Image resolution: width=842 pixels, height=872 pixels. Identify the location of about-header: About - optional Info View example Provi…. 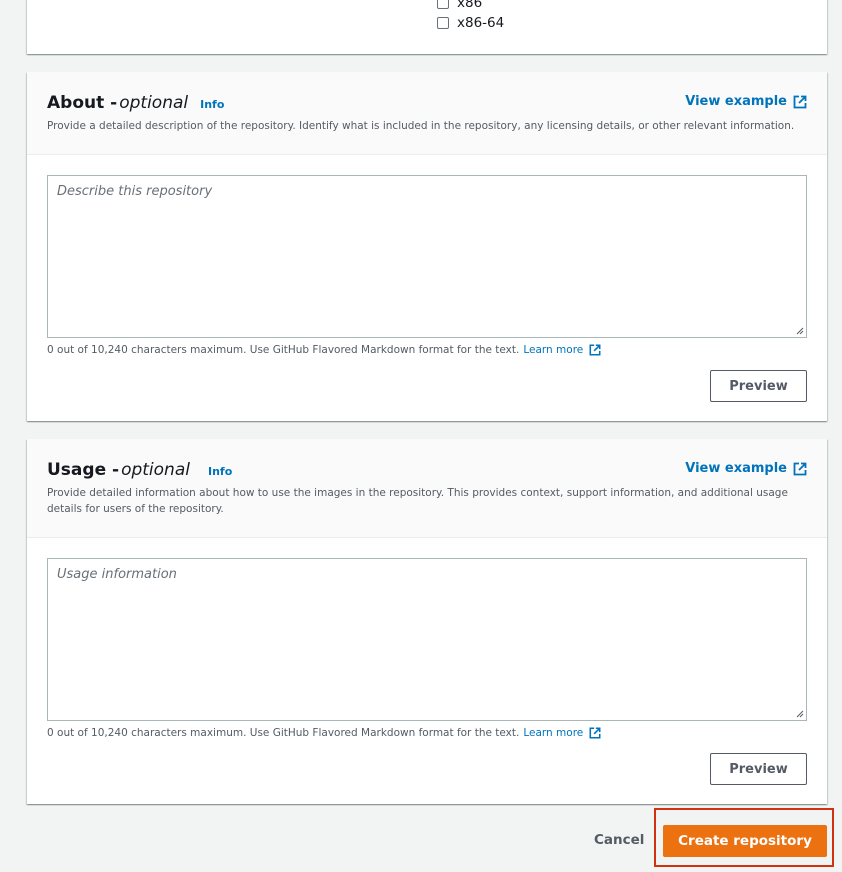
(427, 113).